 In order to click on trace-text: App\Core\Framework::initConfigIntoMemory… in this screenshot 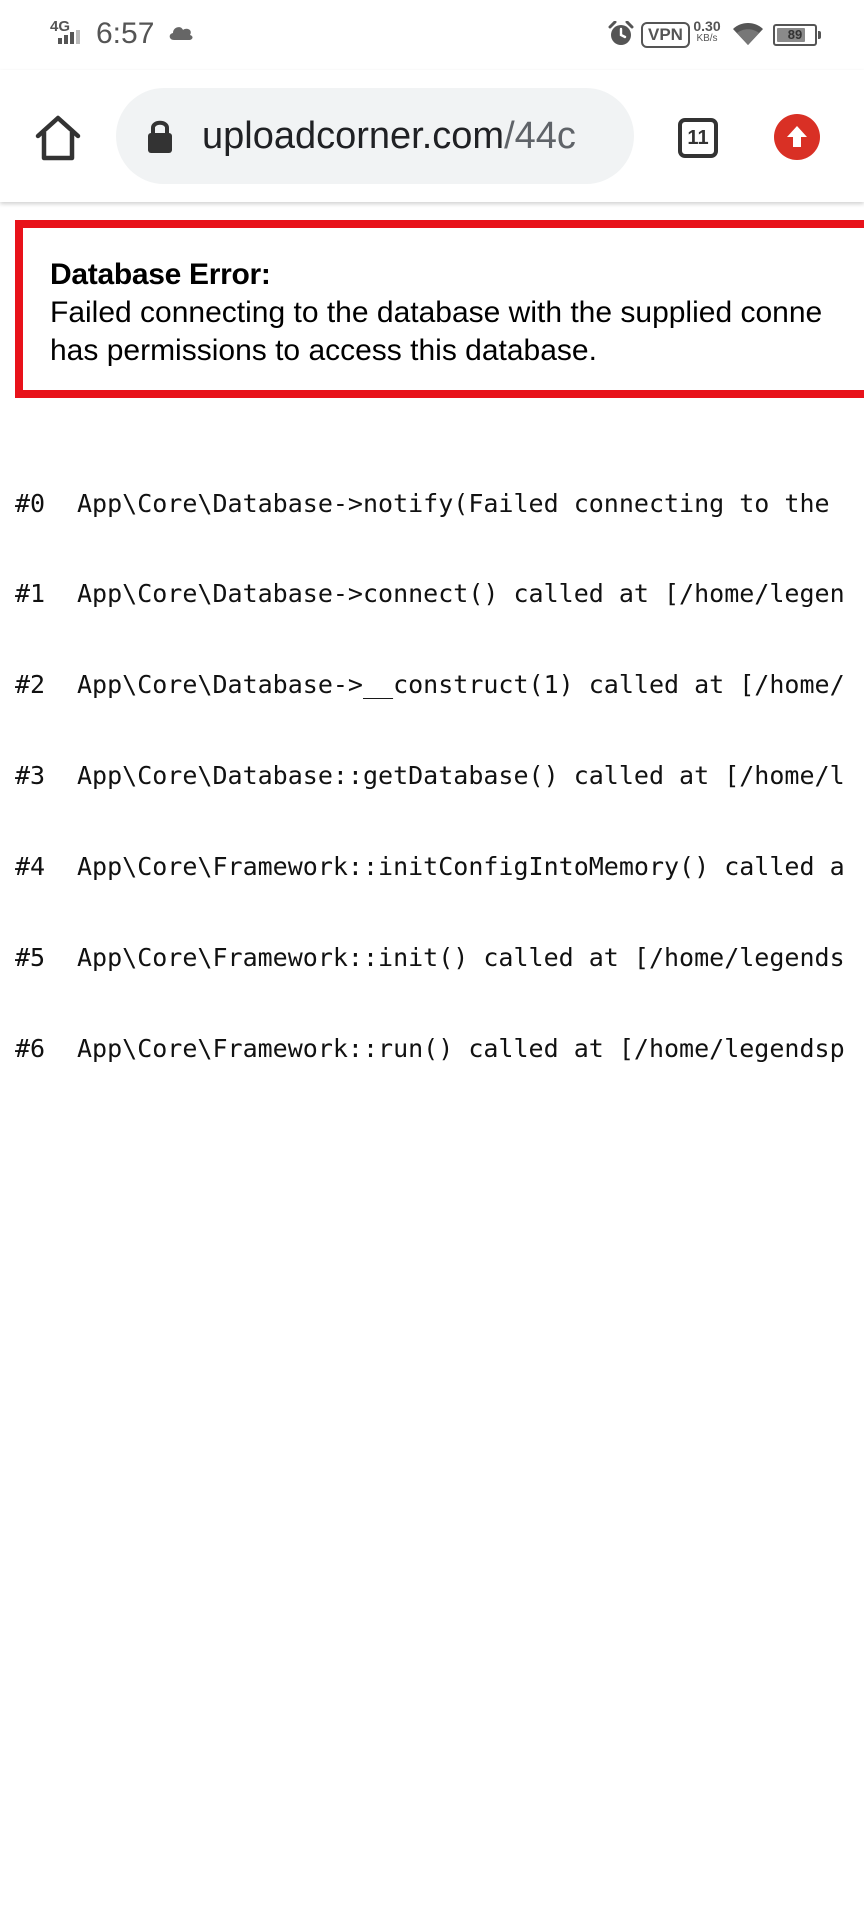, I will do `click(461, 867)`.